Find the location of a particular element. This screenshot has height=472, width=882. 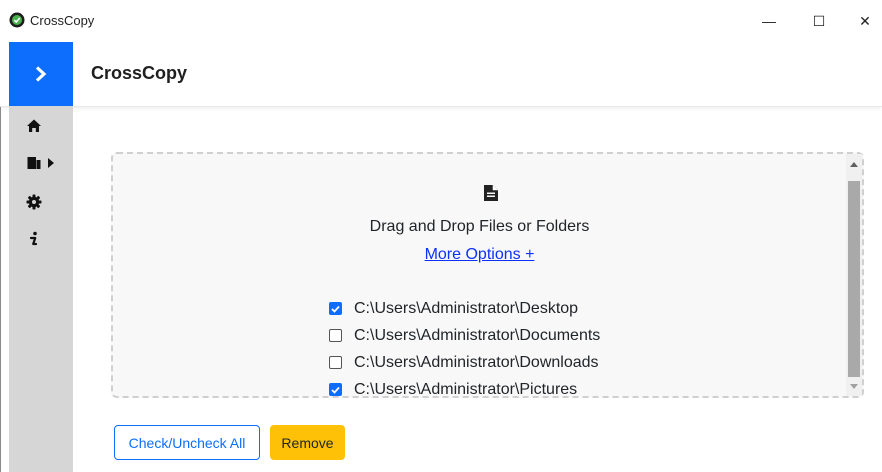

list-item: C:\Users\Administrator\Pictures is located at coordinates (464, 387).